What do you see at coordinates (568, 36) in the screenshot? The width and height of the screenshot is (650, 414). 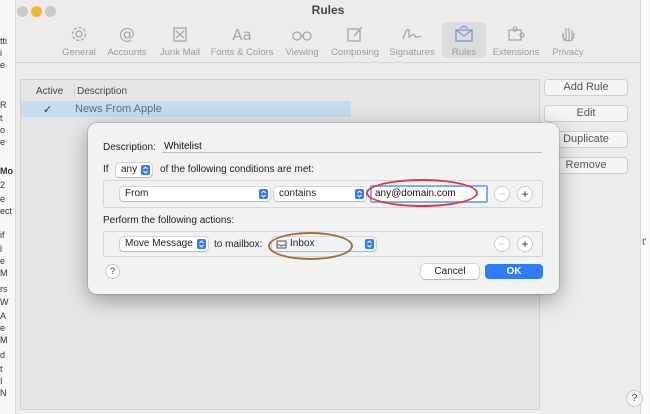 I see `hand-icon` at bounding box center [568, 36].